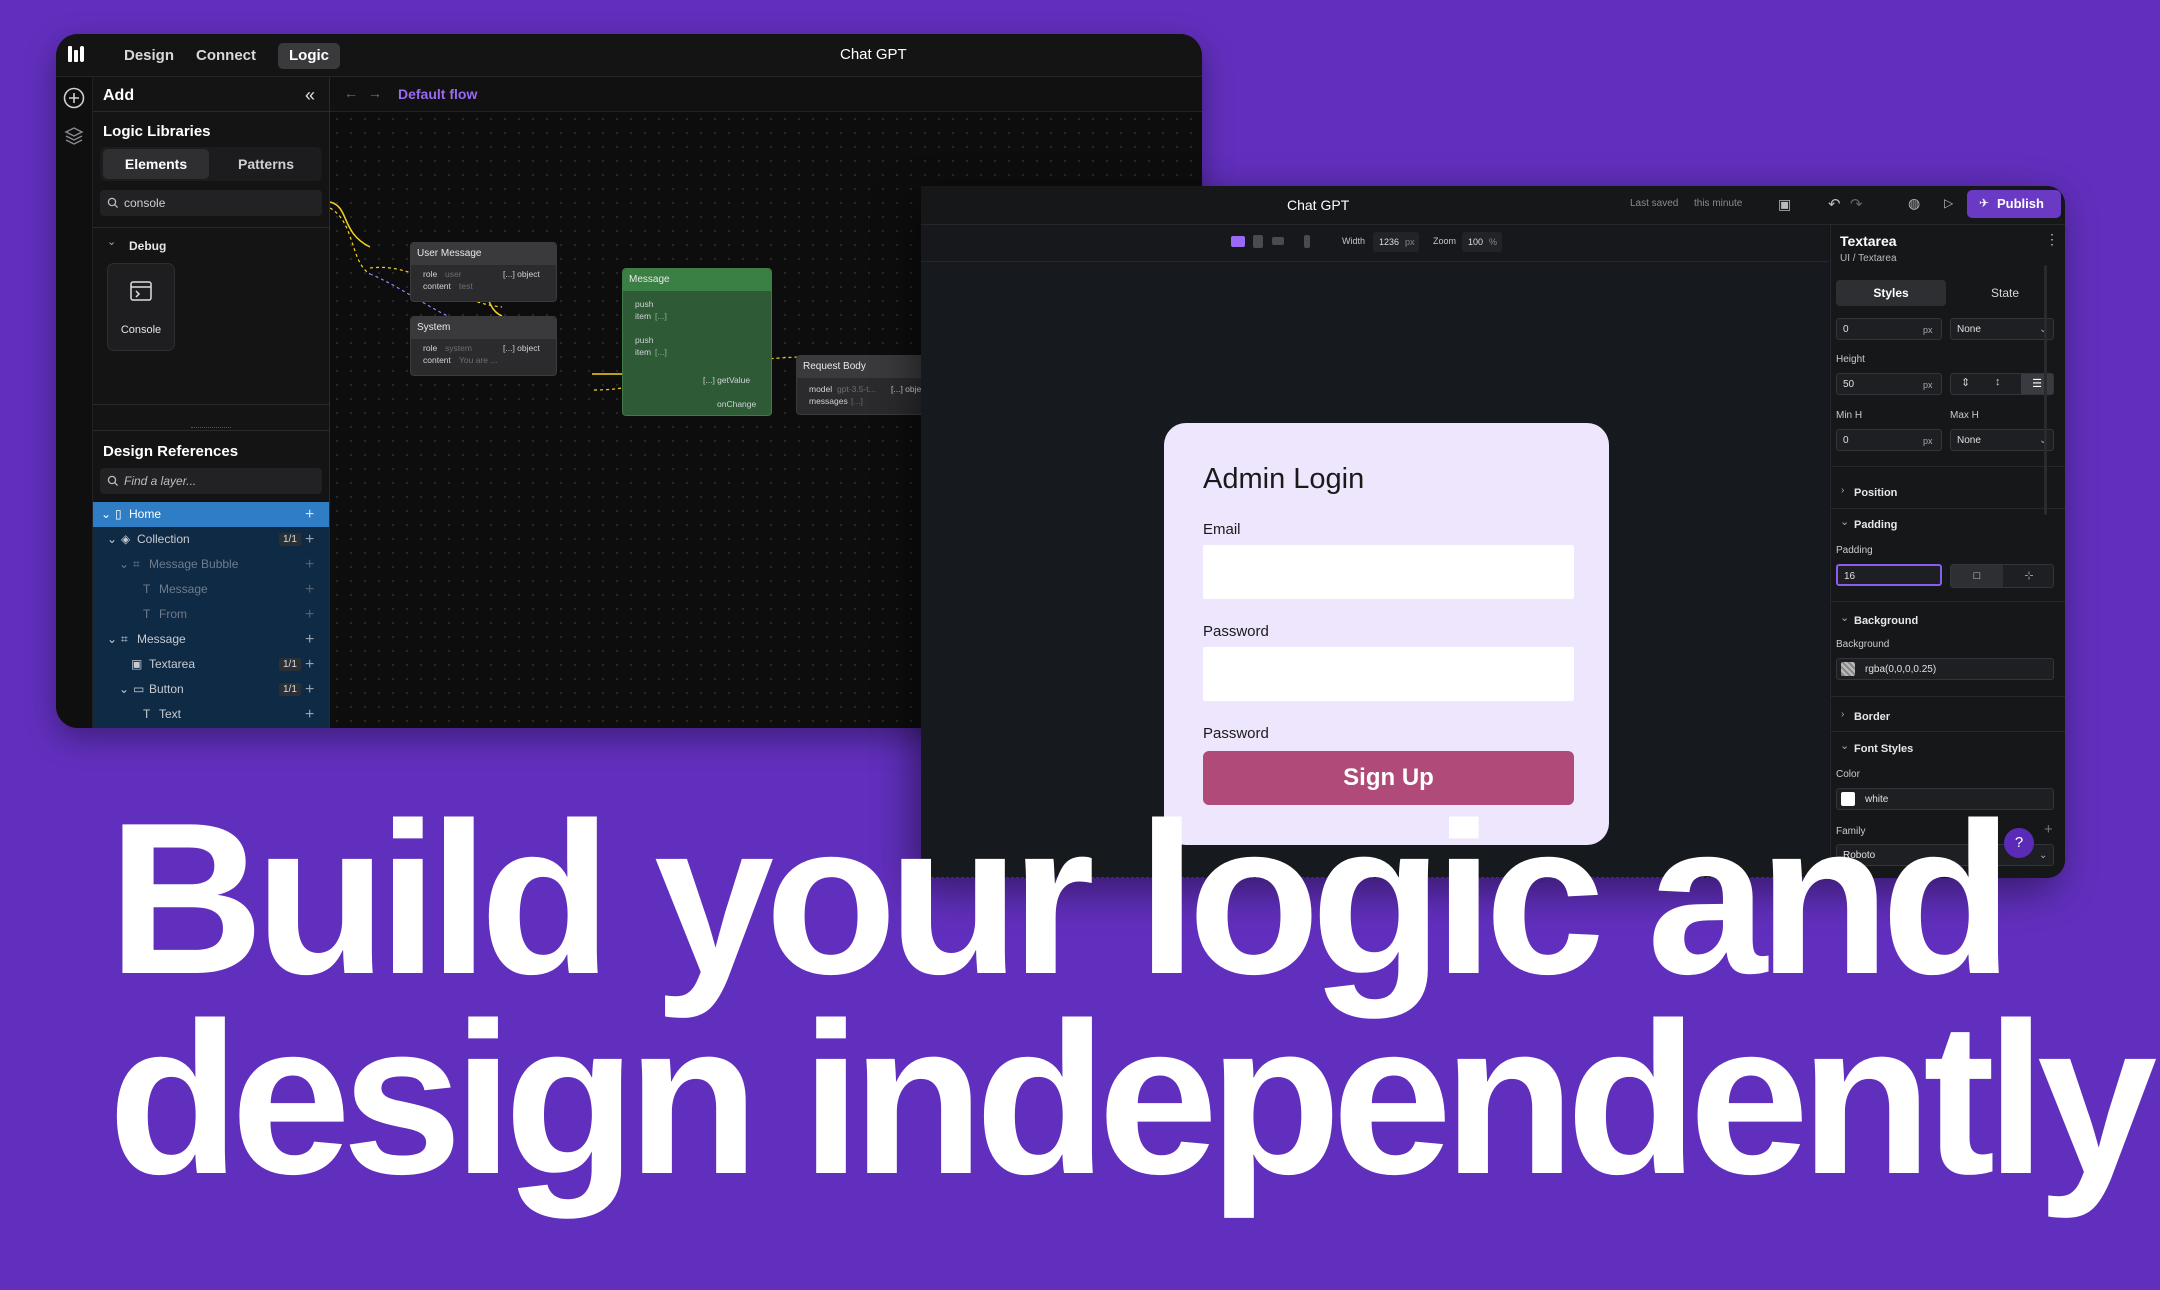  I want to click on flow-name: Default flow, so click(437, 94).